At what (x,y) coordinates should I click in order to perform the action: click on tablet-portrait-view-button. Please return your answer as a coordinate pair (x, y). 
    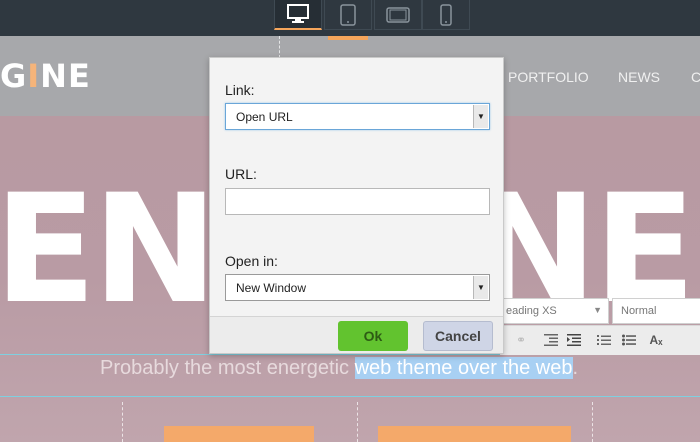
    Looking at the image, I should click on (348, 15).